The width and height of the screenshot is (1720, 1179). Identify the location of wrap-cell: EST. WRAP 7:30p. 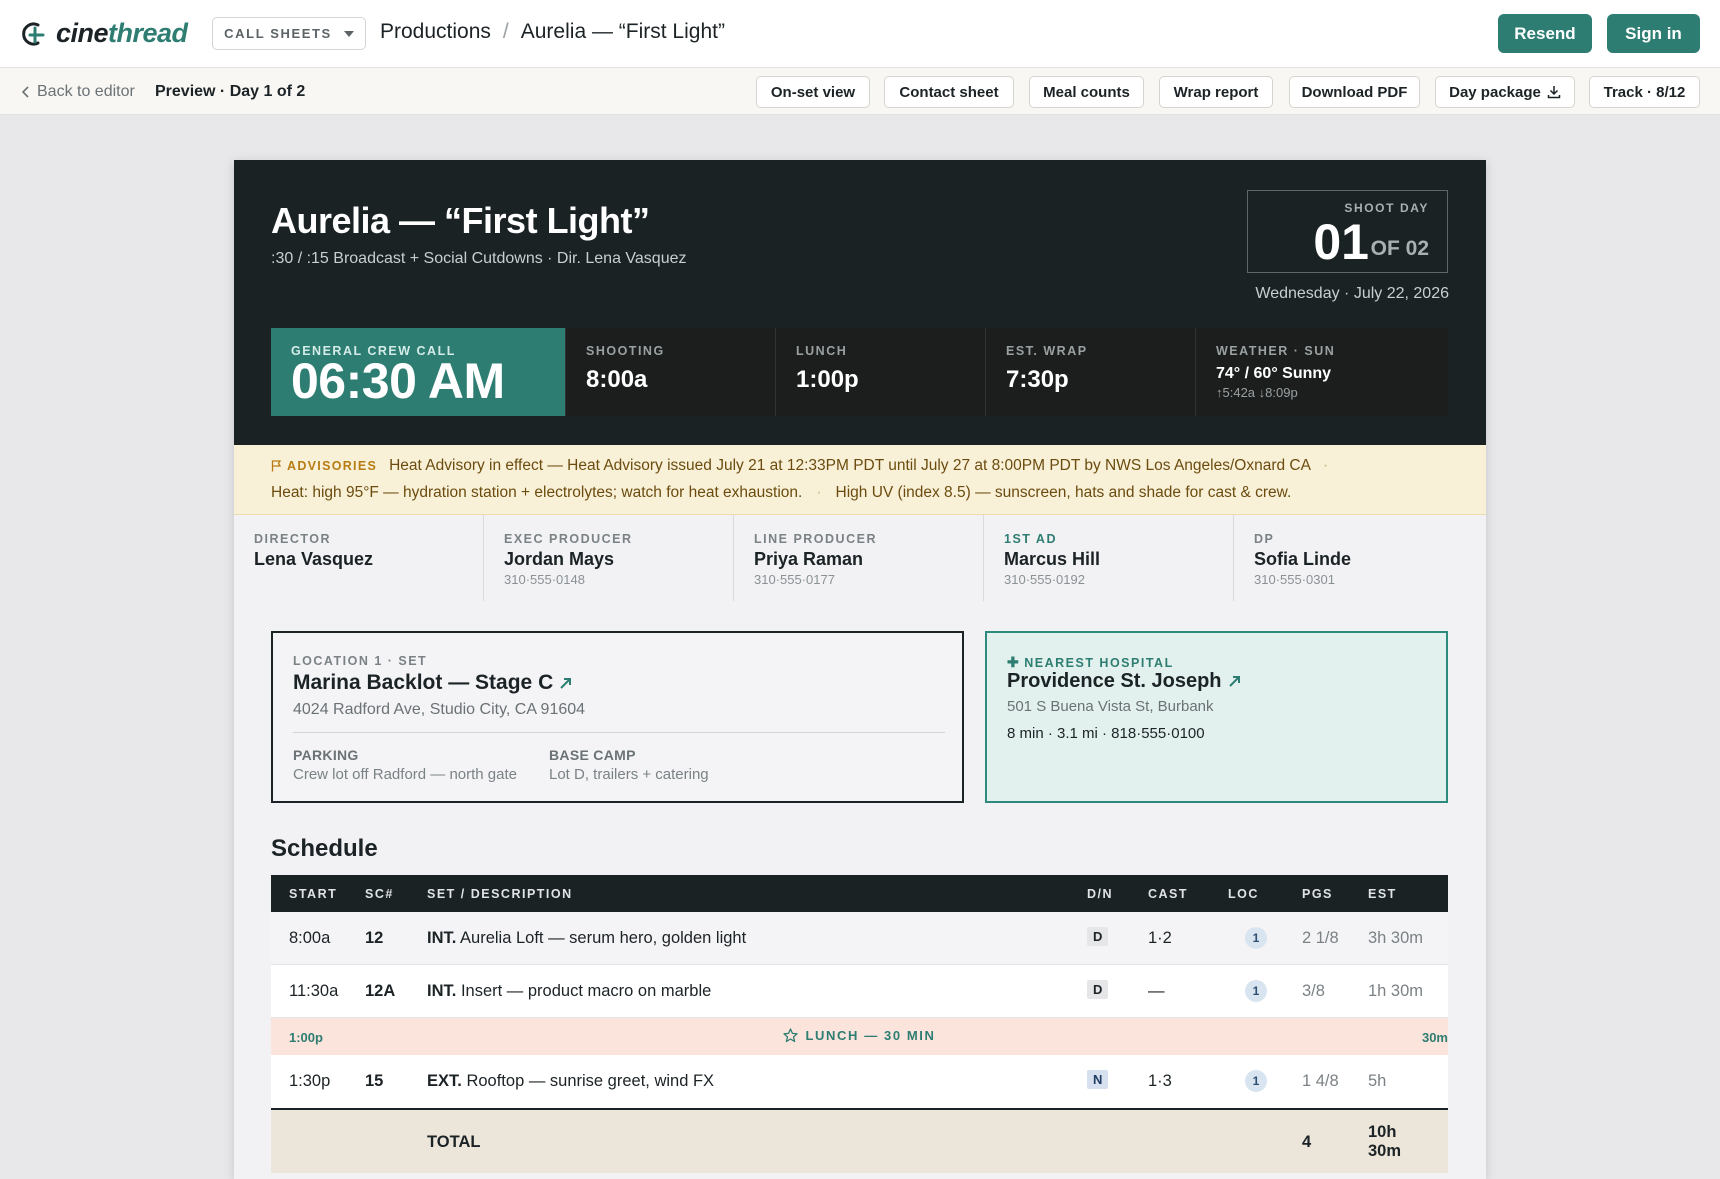
(1090, 372).